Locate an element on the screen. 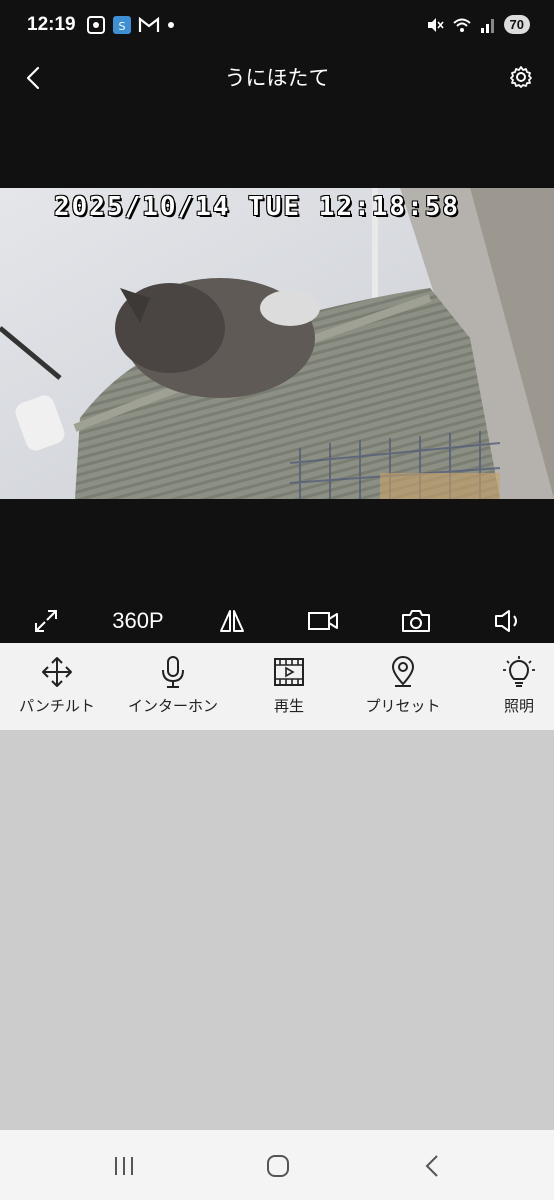 The image size is (554, 1200). record-icon is located at coordinates (323, 620).